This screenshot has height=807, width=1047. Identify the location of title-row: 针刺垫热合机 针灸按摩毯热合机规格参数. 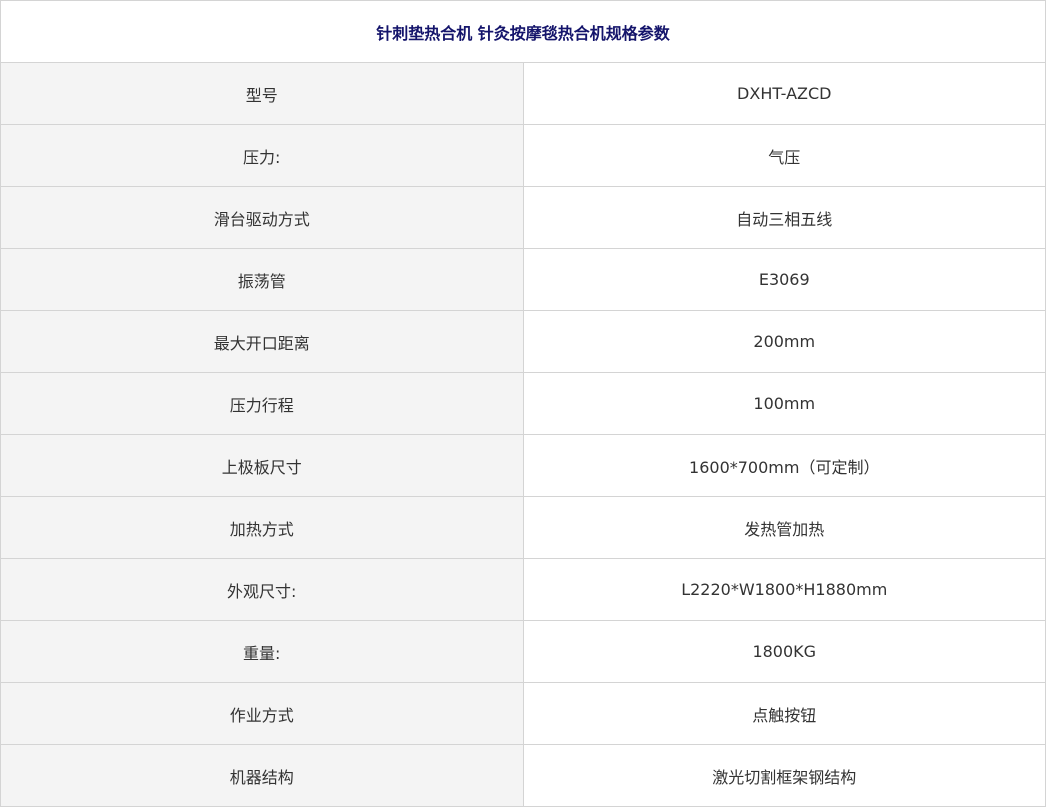
(523, 31).